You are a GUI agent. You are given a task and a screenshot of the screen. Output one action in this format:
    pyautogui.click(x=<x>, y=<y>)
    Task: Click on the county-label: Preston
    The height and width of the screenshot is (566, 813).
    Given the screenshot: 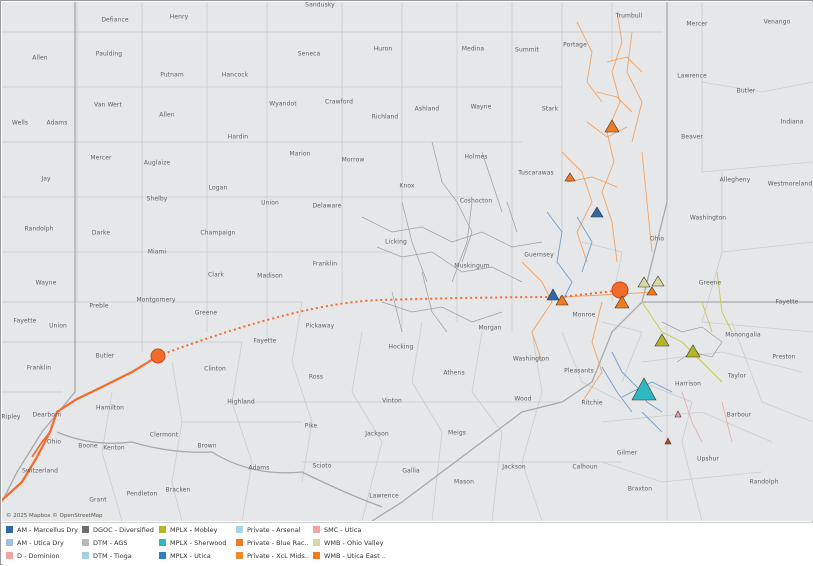 What is the action you would take?
    pyautogui.click(x=784, y=357)
    